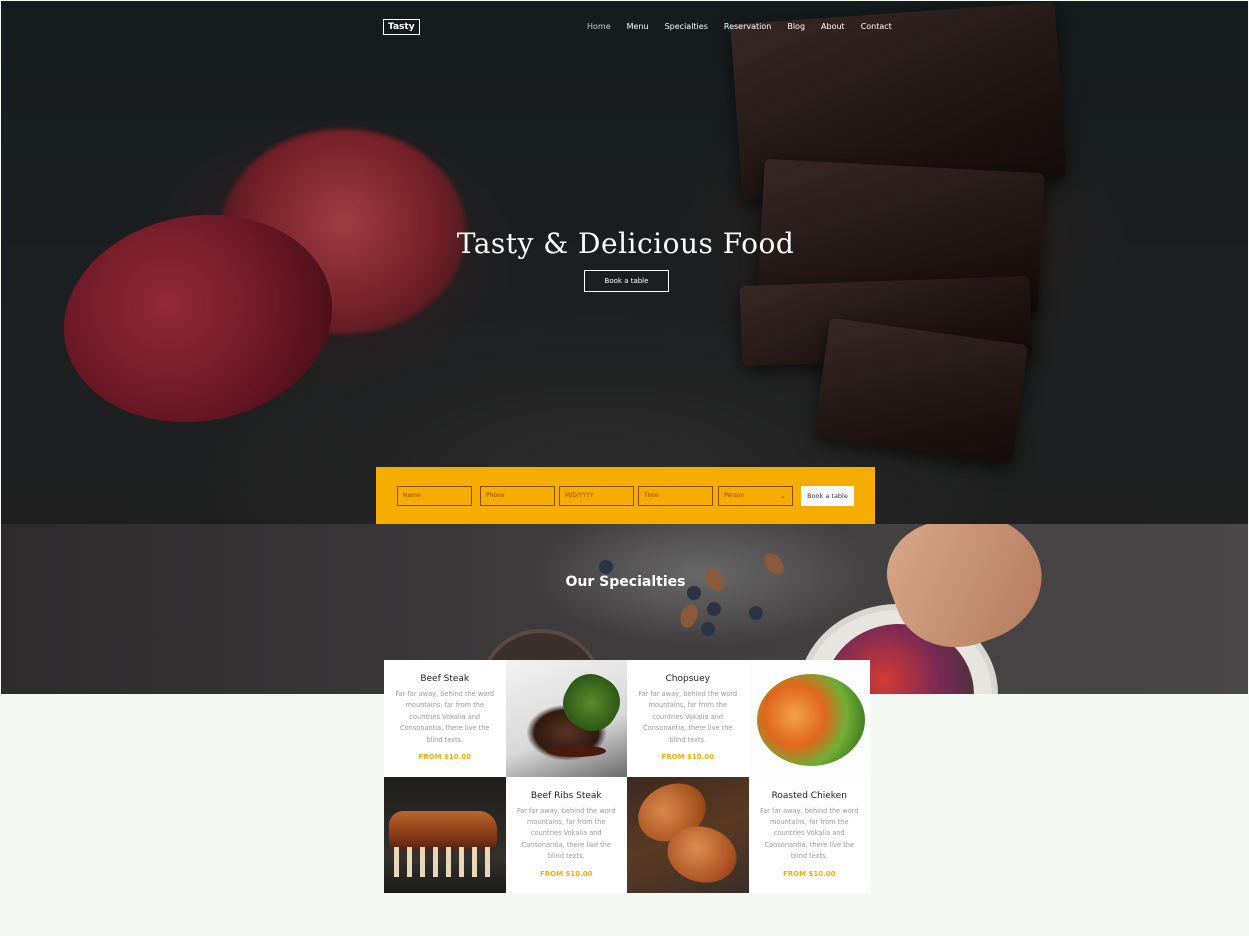 The image size is (1249, 936). What do you see at coordinates (755, 496) in the screenshot?
I see `person-select: Person ⌄` at bounding box center [755, 496].